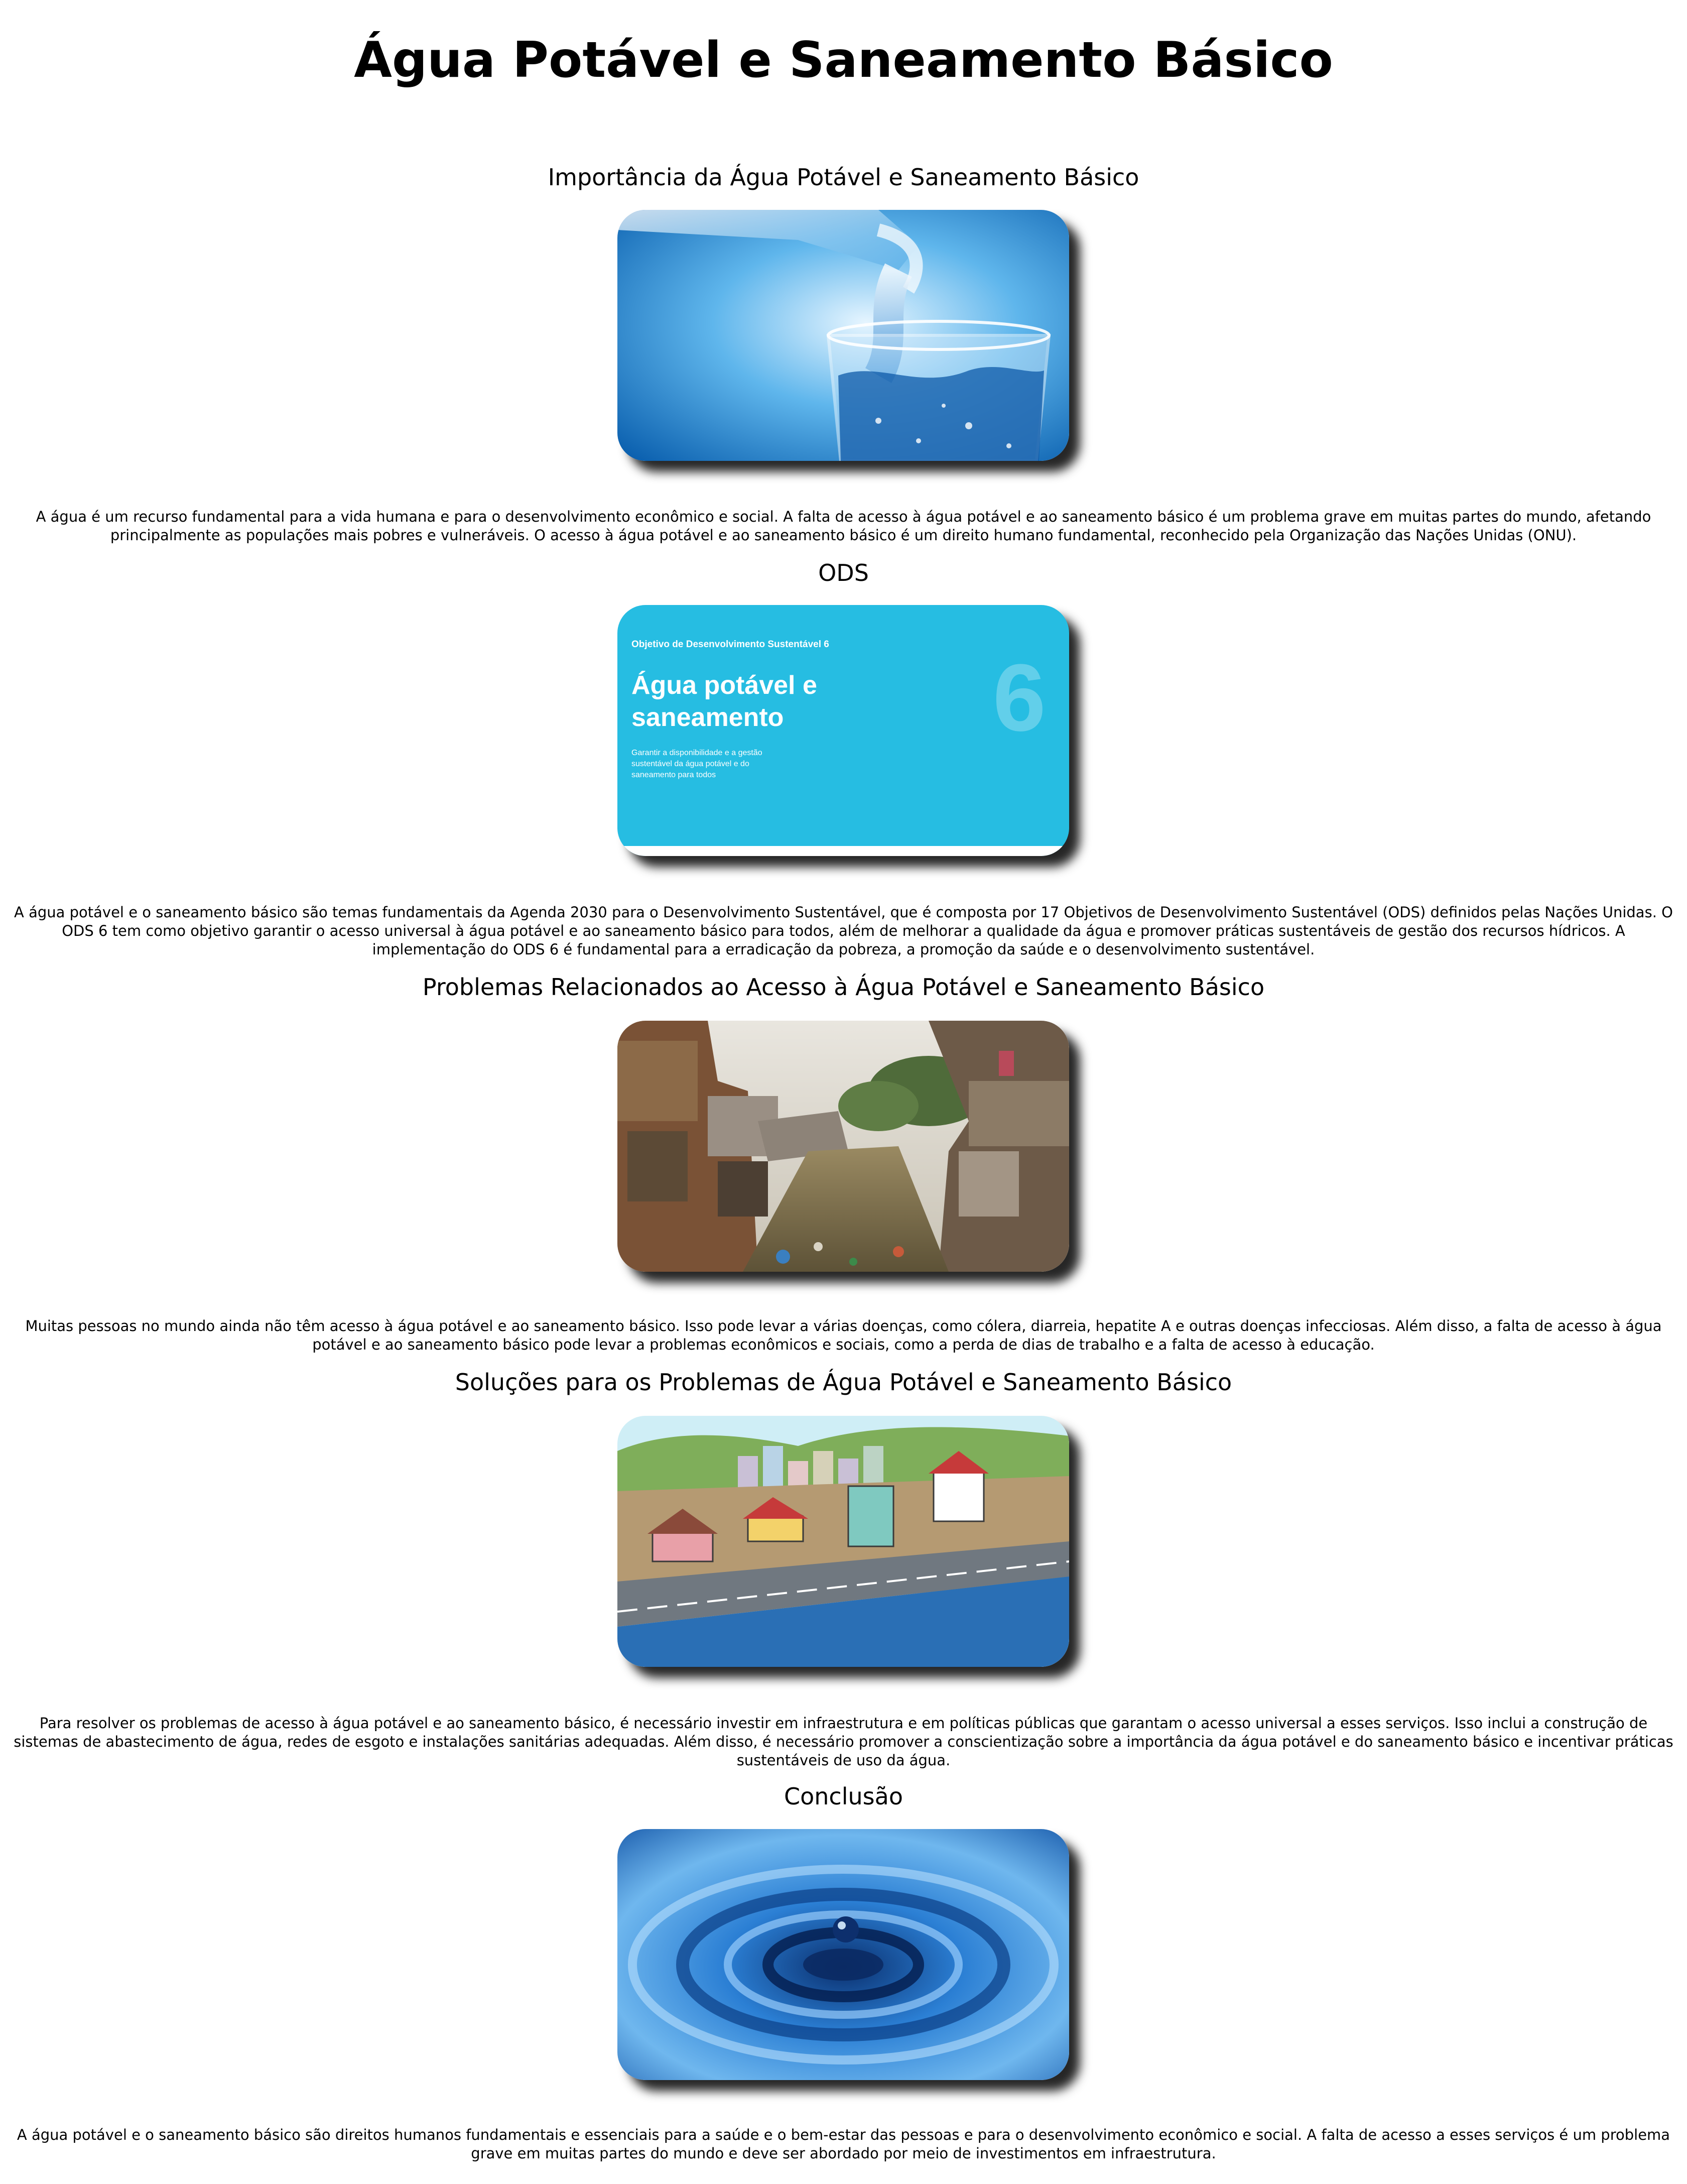  What do you see at coordinates (843, 1541) in the screenshot?
I see `sewage-illustration-image` at bounding box center [843, 1541].